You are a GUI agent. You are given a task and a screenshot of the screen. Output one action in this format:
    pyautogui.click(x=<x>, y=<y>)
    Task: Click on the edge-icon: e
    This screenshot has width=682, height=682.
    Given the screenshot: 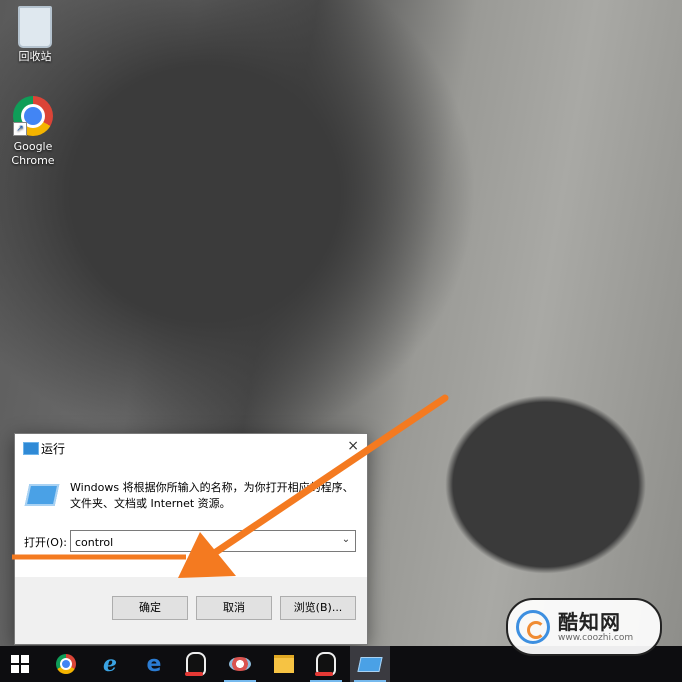 What is the action you would take?
    pyautogui.click(x=154, y=664)
    